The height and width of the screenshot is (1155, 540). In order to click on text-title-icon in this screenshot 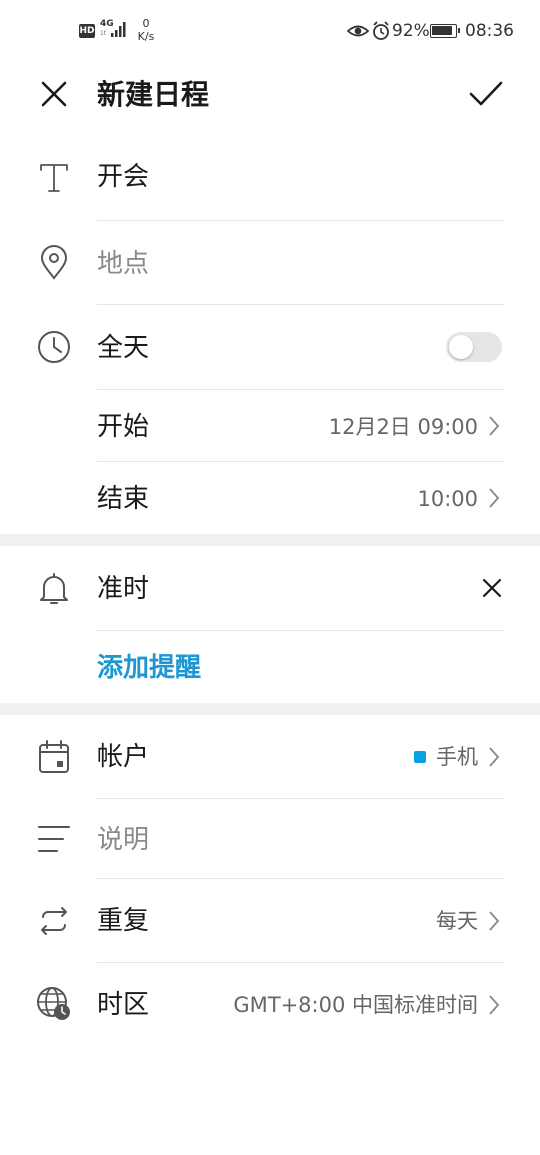, I will do `click(54, 178)`.